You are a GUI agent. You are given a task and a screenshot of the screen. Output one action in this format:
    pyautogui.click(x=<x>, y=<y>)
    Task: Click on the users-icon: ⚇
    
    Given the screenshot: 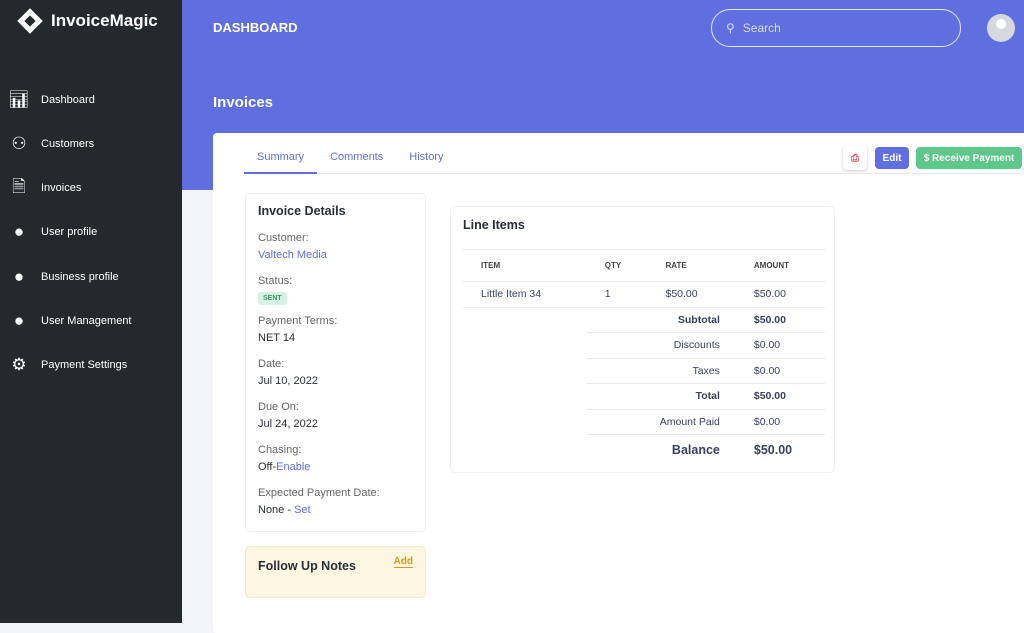 What is the action you would take?
    pyautogui.click(x=19, y=143)
    